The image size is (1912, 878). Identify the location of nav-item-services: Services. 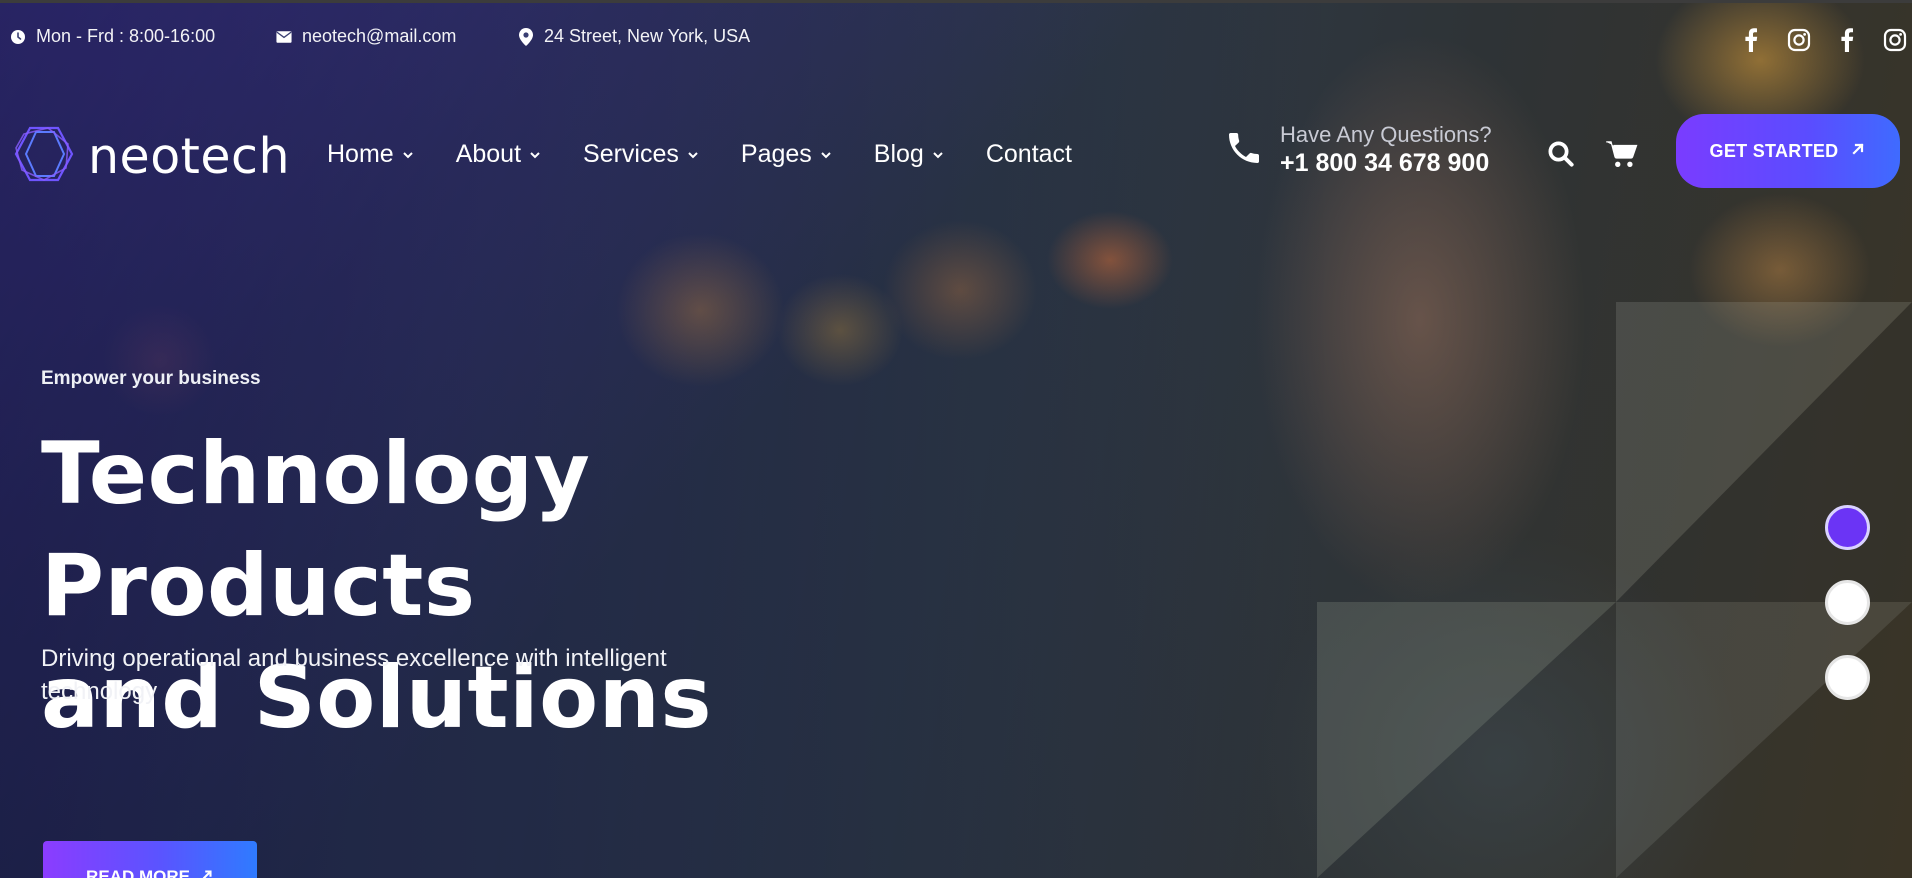
(641, 154).